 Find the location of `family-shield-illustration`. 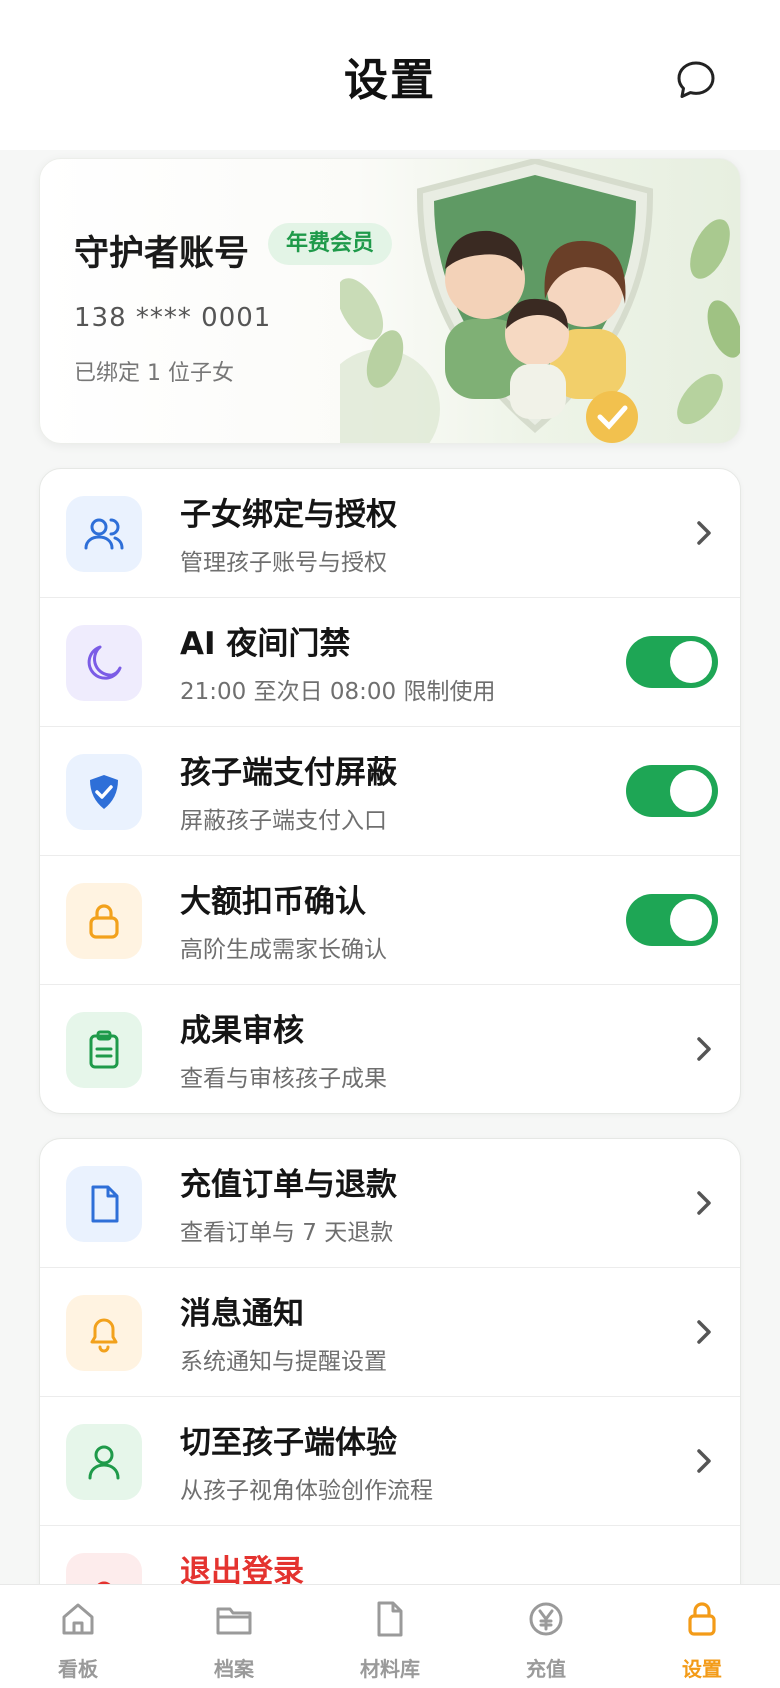

family-shield-illustration is located at coordinates (530, 301).